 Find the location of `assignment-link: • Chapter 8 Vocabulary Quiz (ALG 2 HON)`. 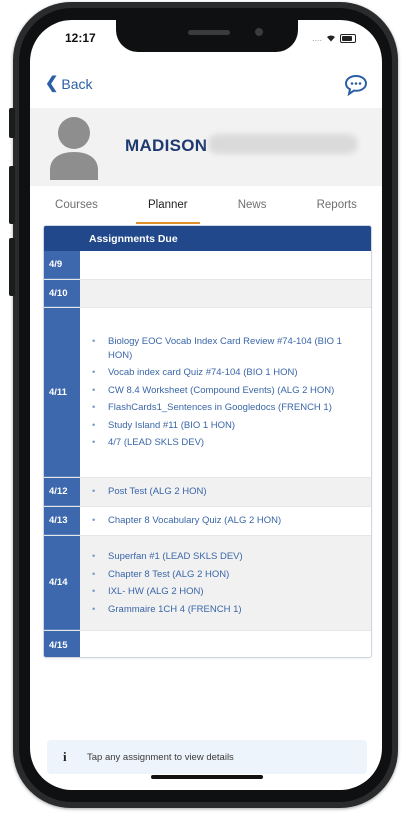

assignment-link: • Chapter 8 Vocabulary Quiz (ALG 2 HON) is located at coordinates (231, 521).